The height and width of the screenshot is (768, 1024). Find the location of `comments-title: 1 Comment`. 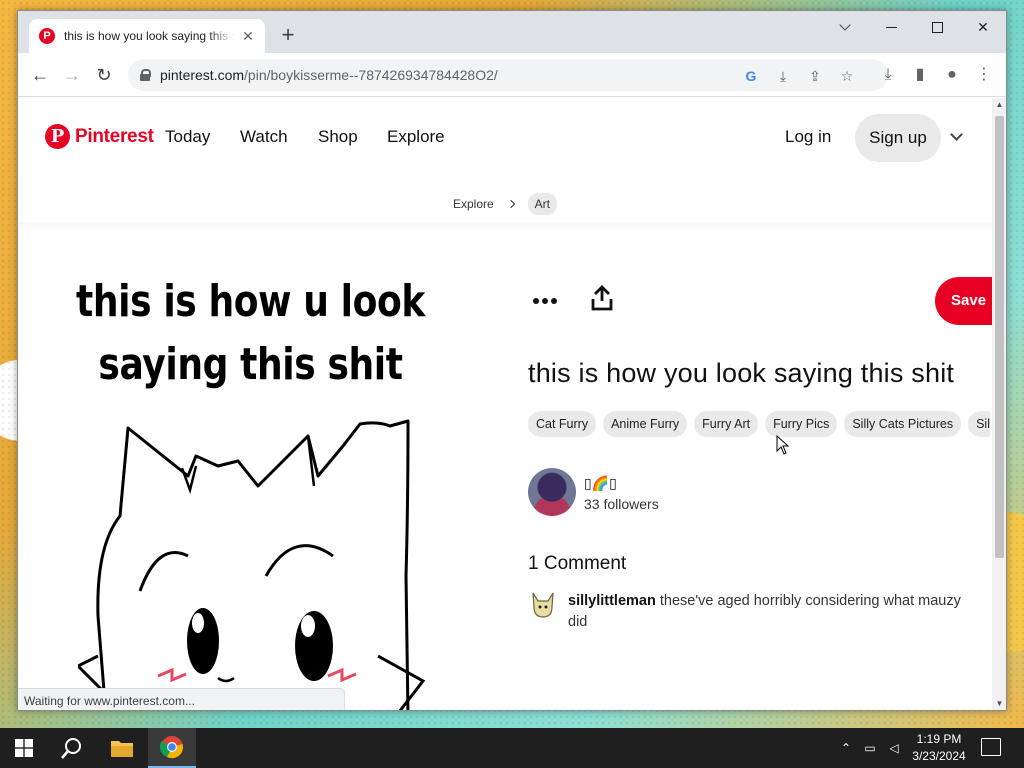

comments-title: 1 Comment is located at coordinates (577, 564).